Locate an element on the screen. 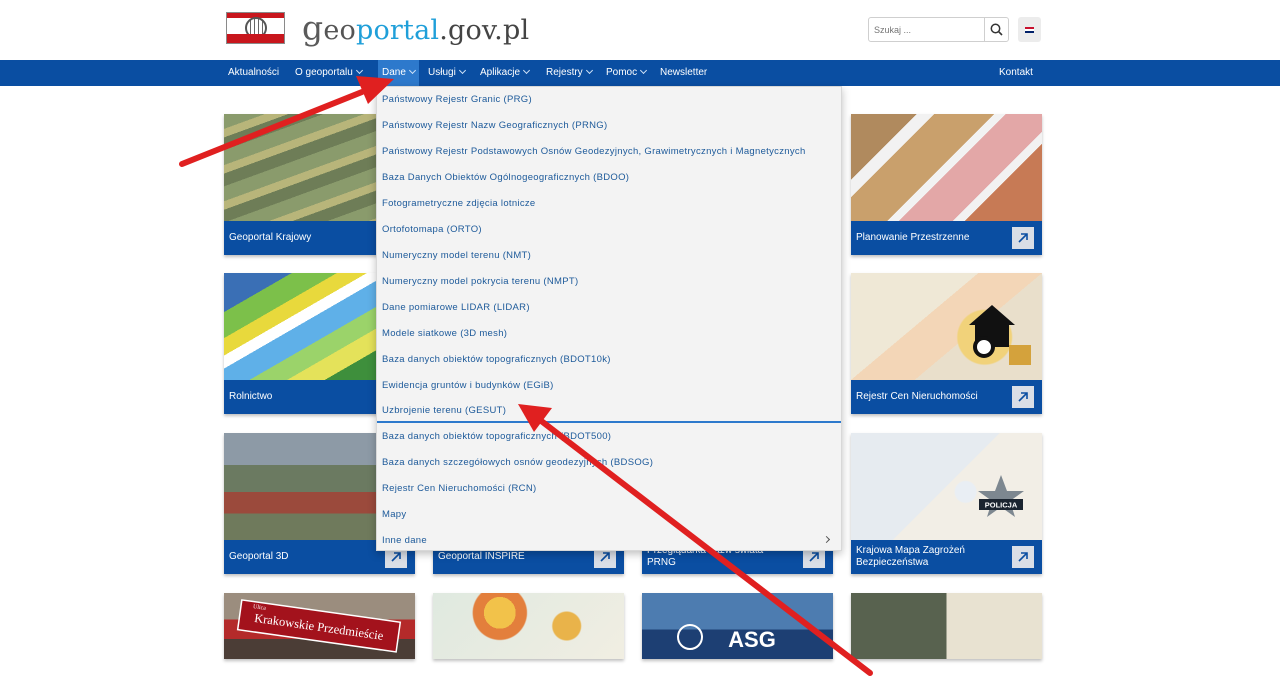 The height and width of the screenshot is (679, 1280). nav-aplikacje: Aplikacje is located at coordinates (505, 73).